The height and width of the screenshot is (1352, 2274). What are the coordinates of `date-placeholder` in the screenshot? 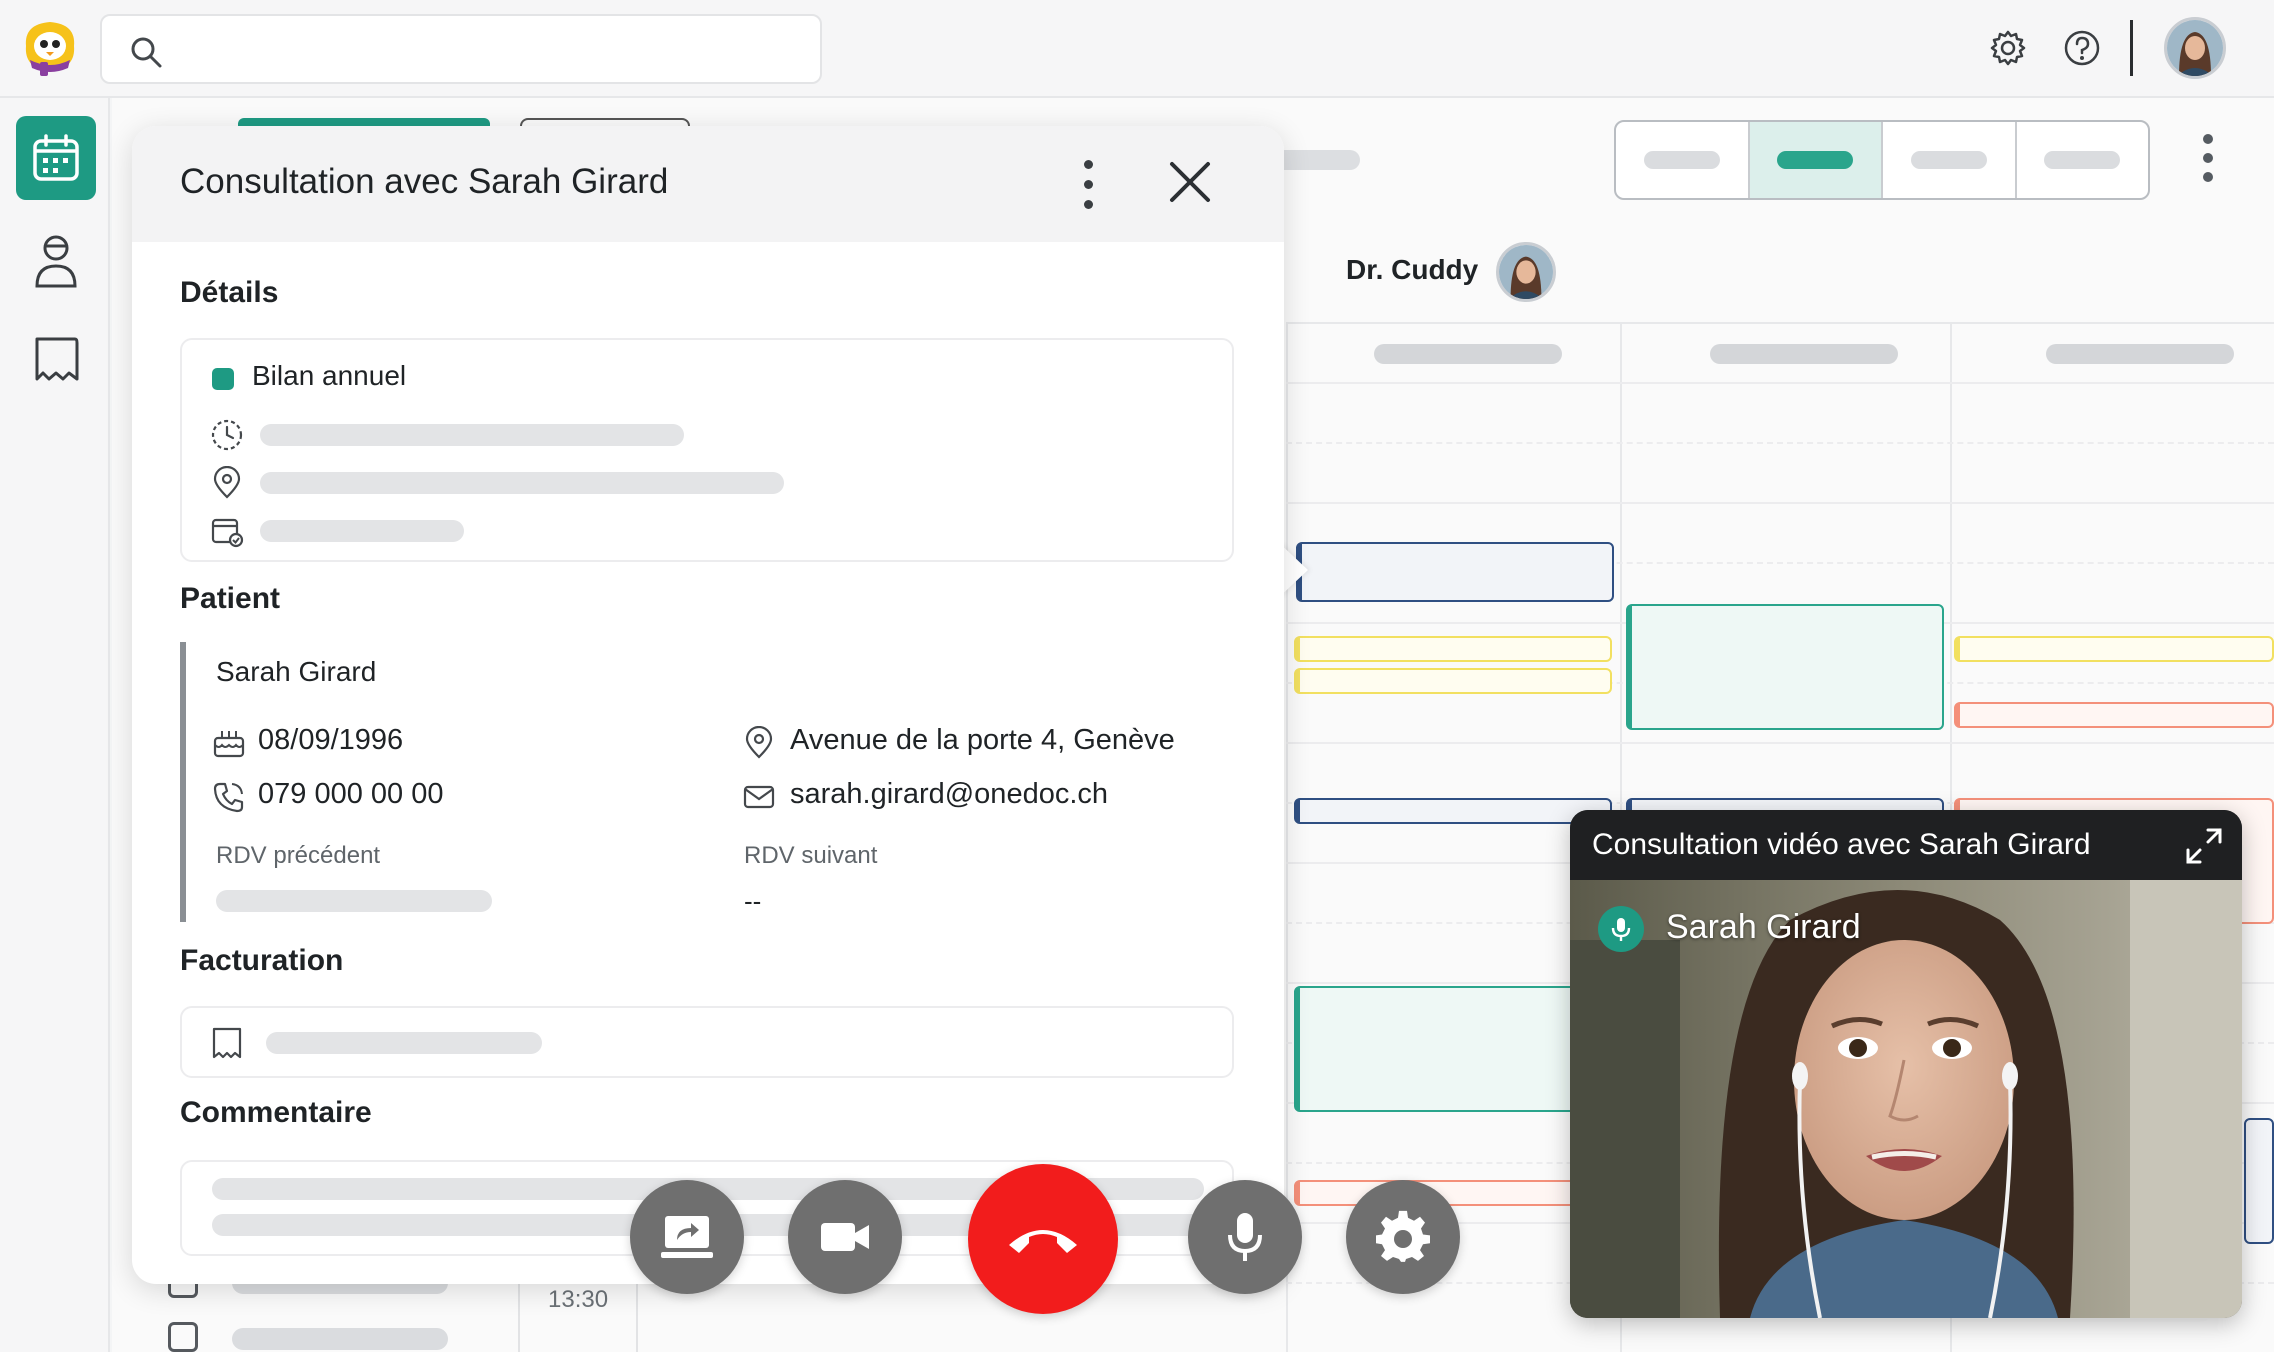 It's located at (362, 531).